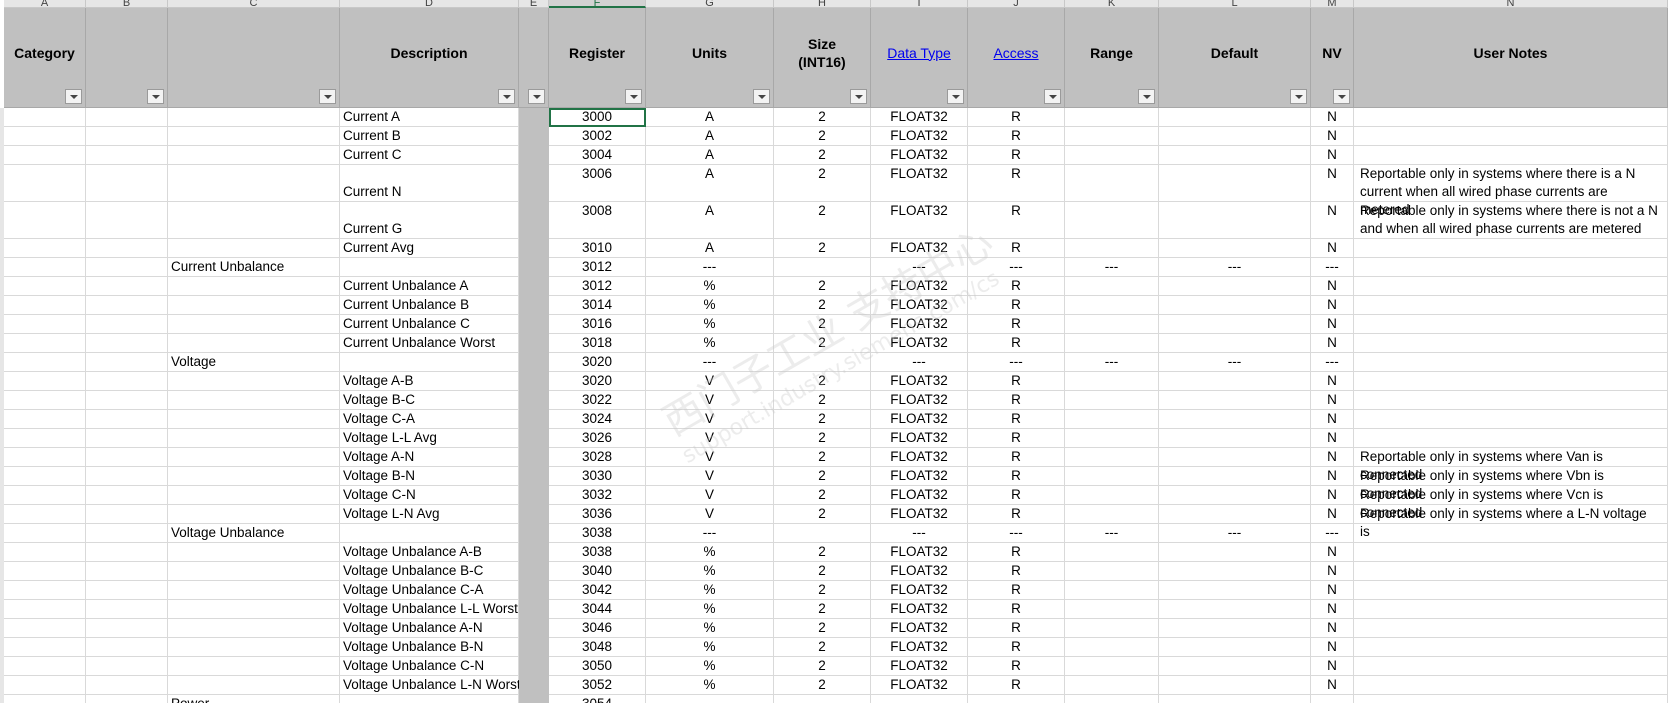 This screenshot has width=1668, height=703. What do you see at coordinates (597, 248) in the screenshot?
I see `cell-f: 3010` at bounding box center [597, 248].